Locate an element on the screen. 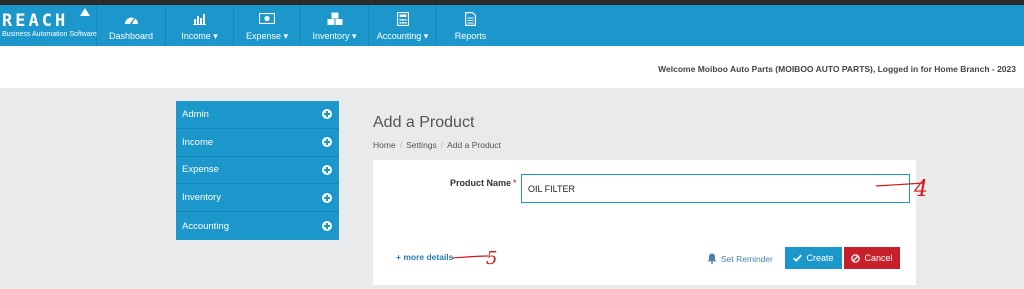 This screenshot has height=289, width=1024. nav-reports-label: Reports is located at coordinates (470, 36).